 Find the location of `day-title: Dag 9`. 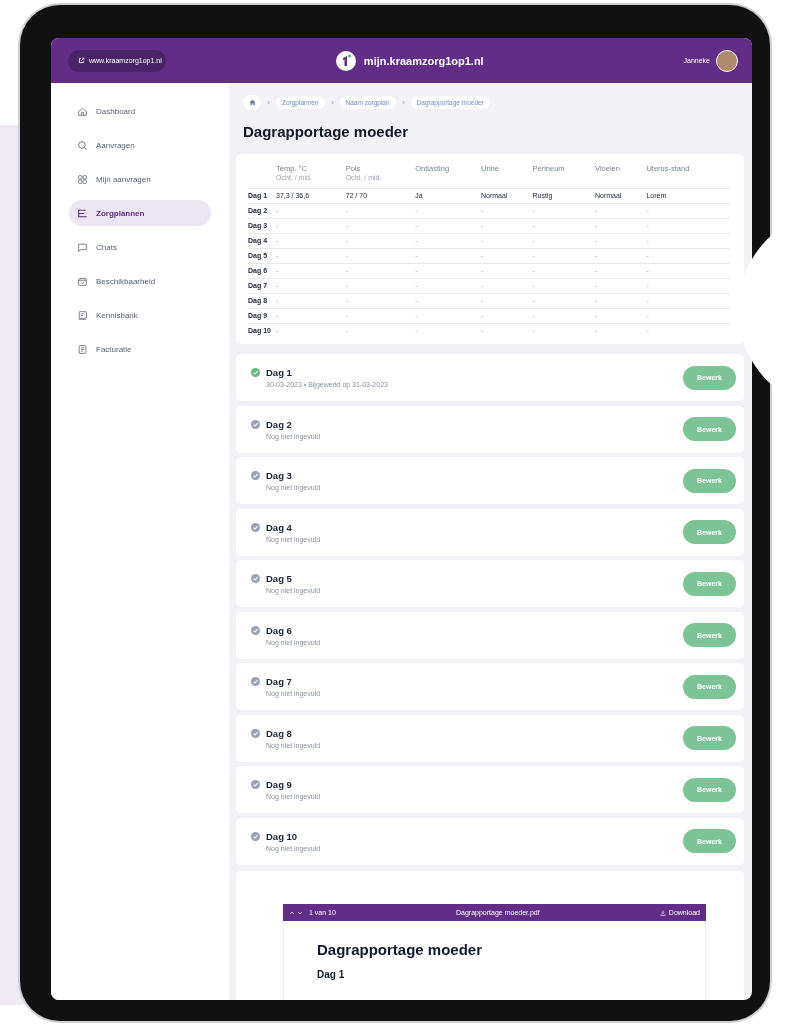

day-title: Dag 9 is located at coordinates (279, 784).